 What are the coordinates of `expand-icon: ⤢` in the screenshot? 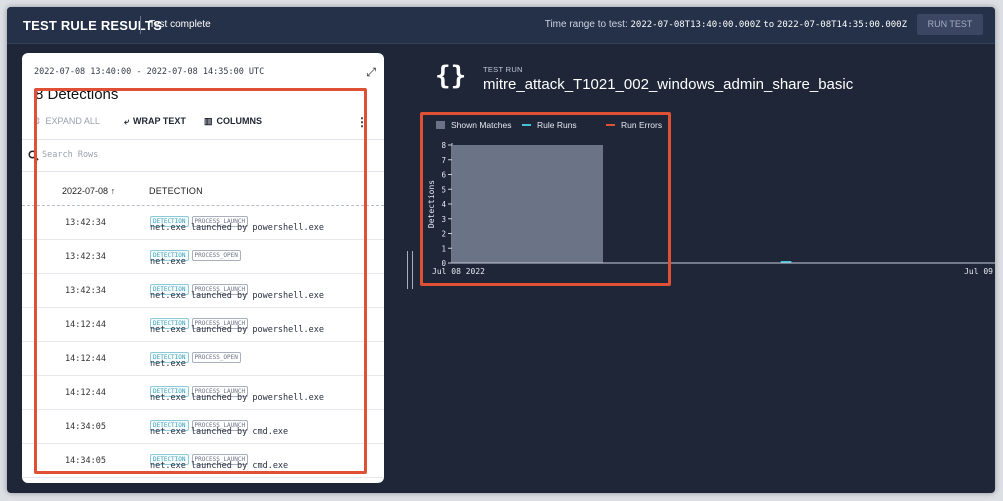 It's located at (371, 72).